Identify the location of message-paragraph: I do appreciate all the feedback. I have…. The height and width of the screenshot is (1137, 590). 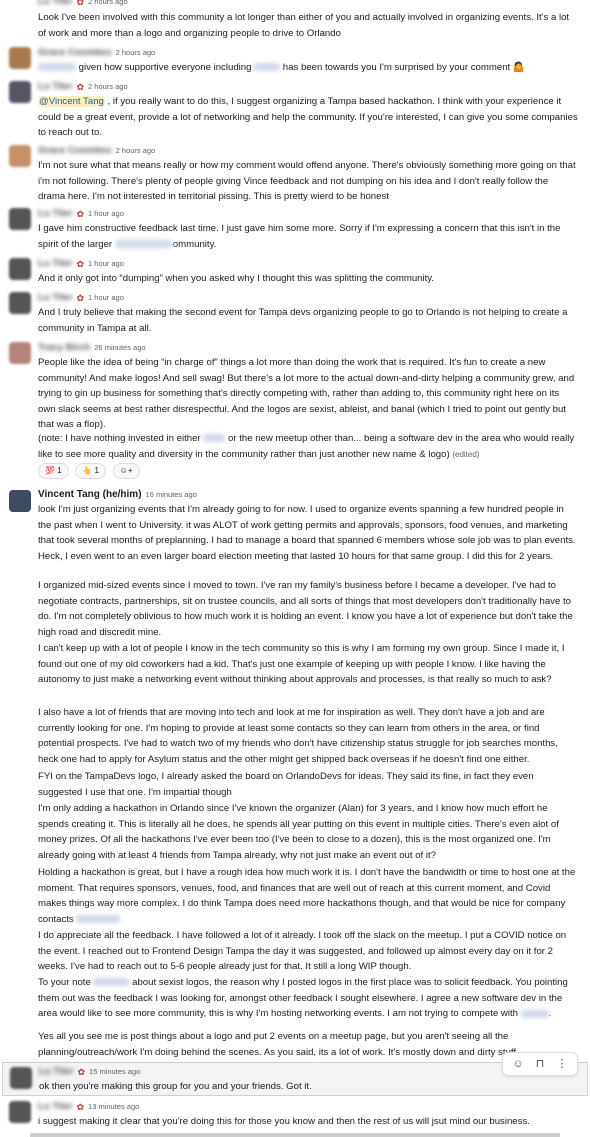
(302, 951).